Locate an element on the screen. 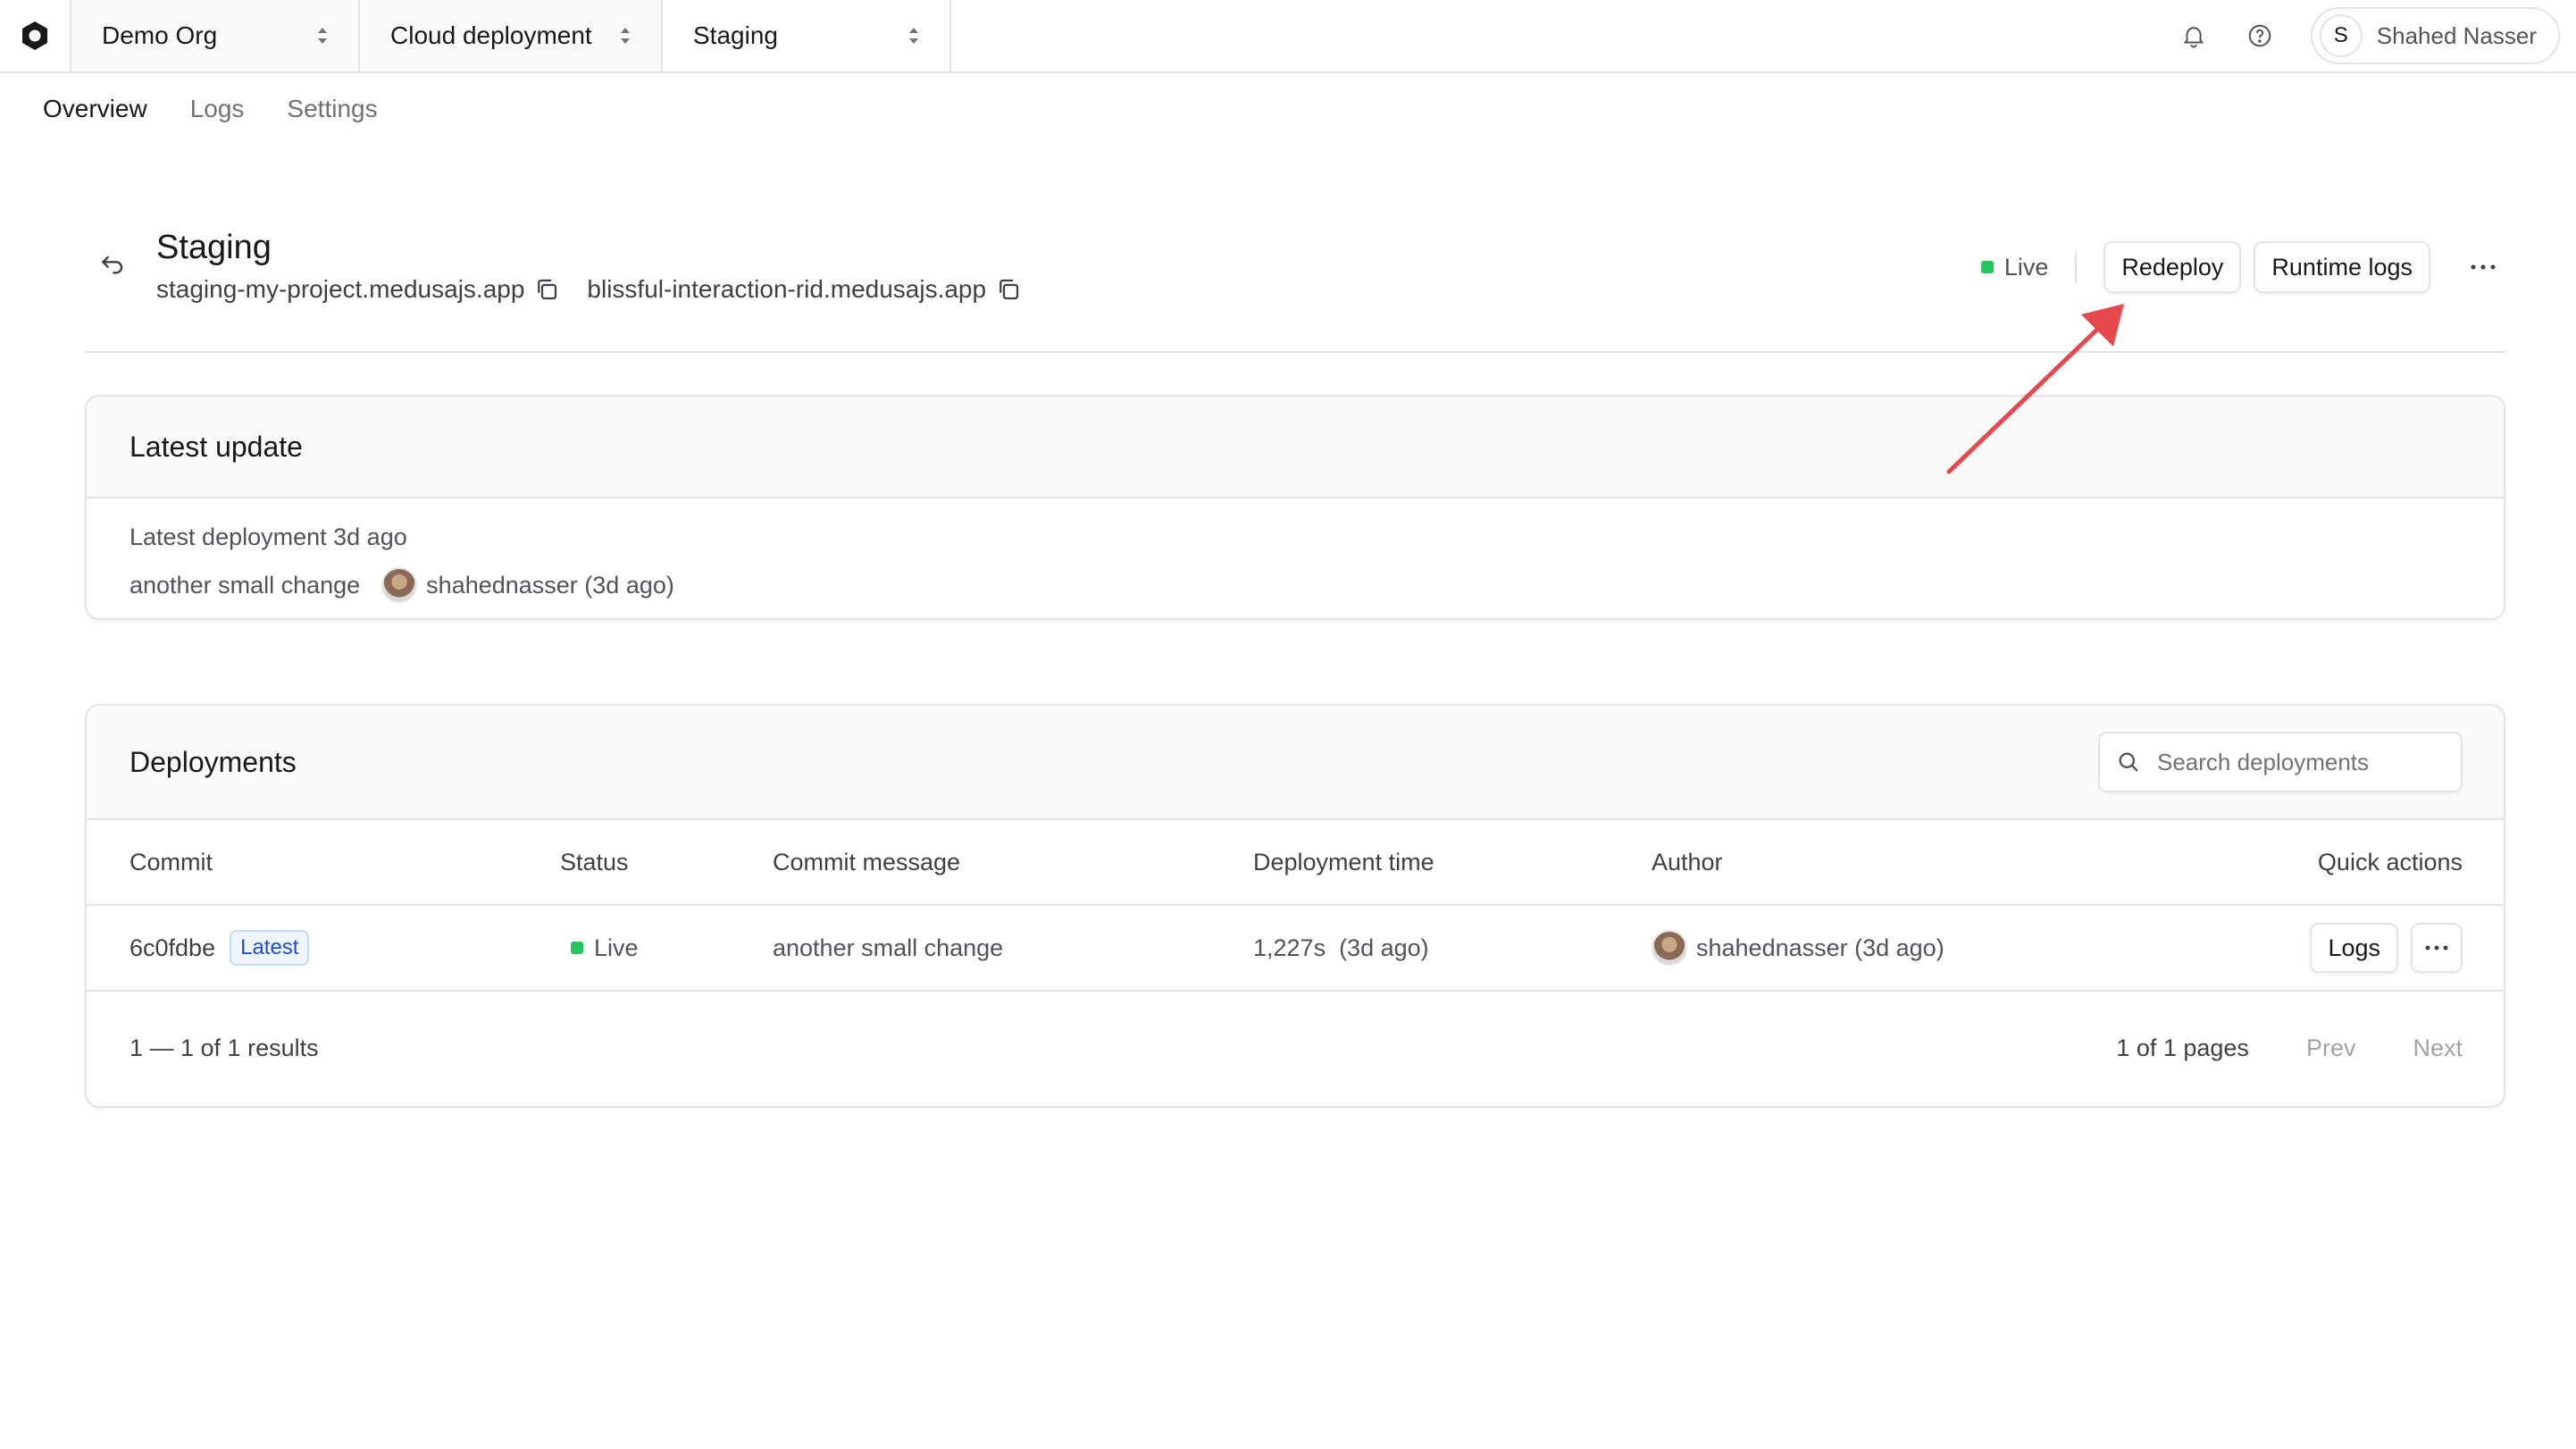 The width and height of the screenshot is (2576, 1449). notifications-button is located at coordinates (2194, 36).